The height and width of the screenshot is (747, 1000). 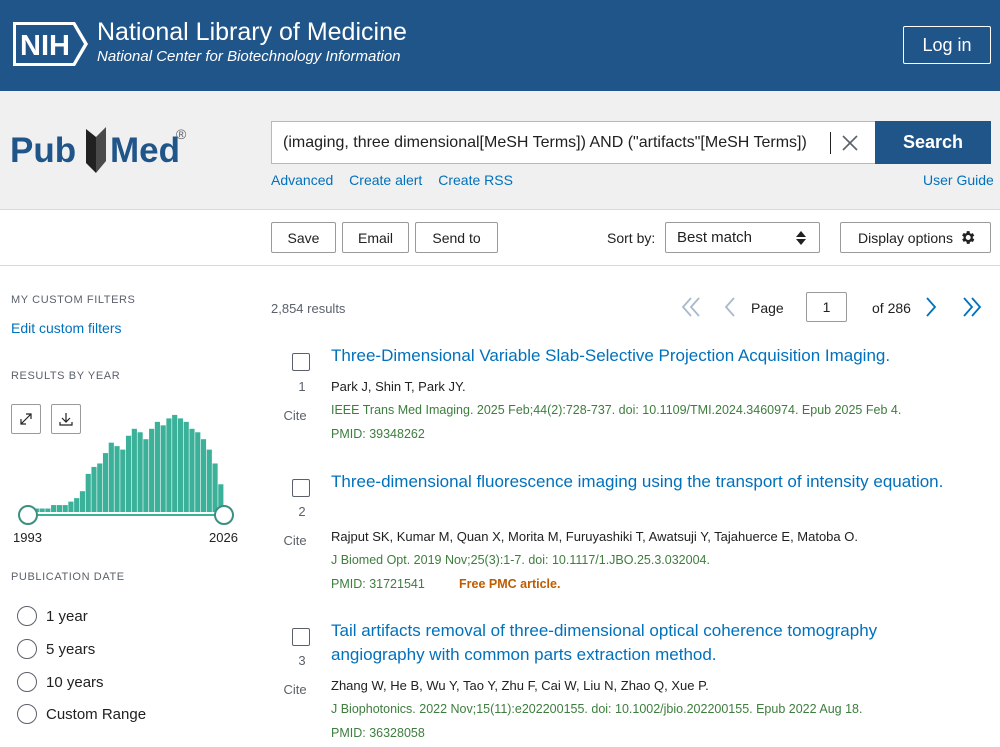 What do you see at coordinates (931, 307) in the screenshot?
I see `next-page-icon` at bounding box center [931, 307].